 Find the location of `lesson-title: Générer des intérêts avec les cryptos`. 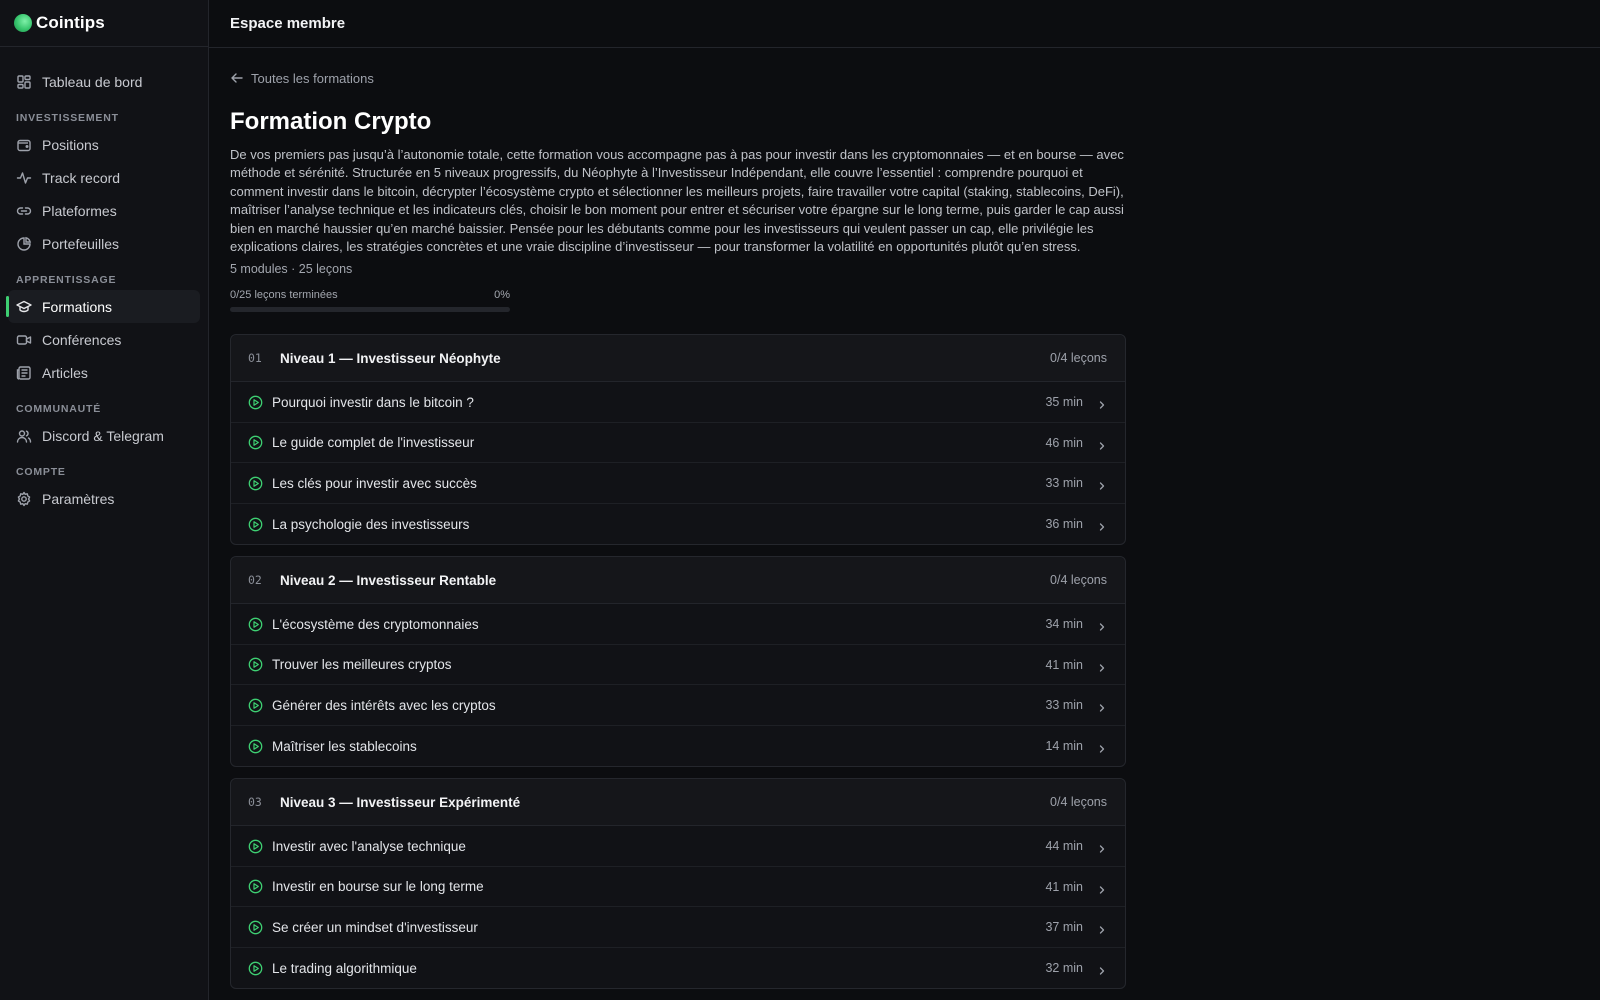

lesson-title: Générer des intérêts avec les cryptos is located at coordinates (384, 705).